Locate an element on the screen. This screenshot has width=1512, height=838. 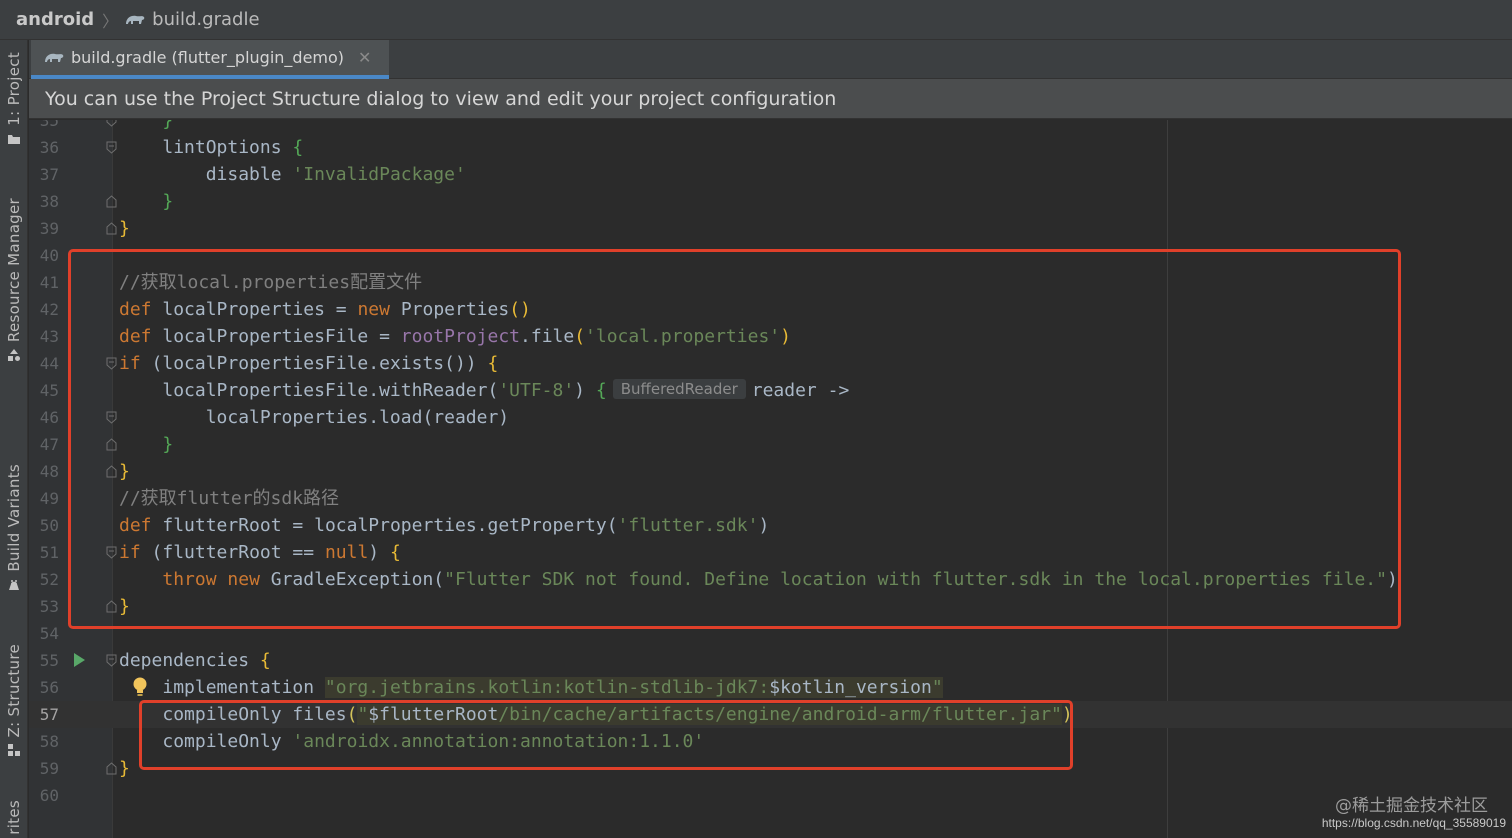
line-number: 53 is located at coordinates (49, 606).